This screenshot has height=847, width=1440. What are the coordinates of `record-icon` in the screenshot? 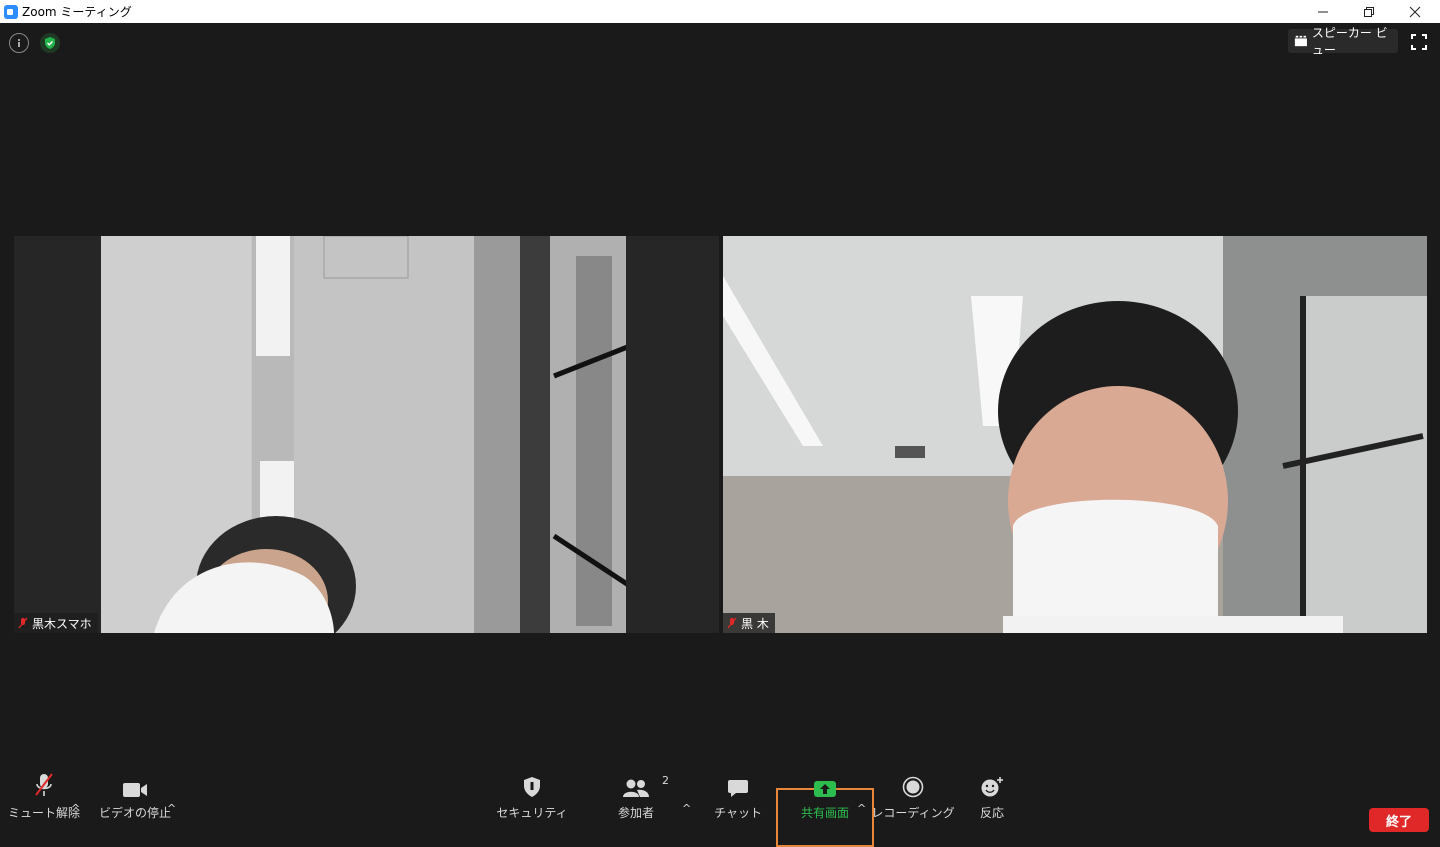 It's located at (913, 787).